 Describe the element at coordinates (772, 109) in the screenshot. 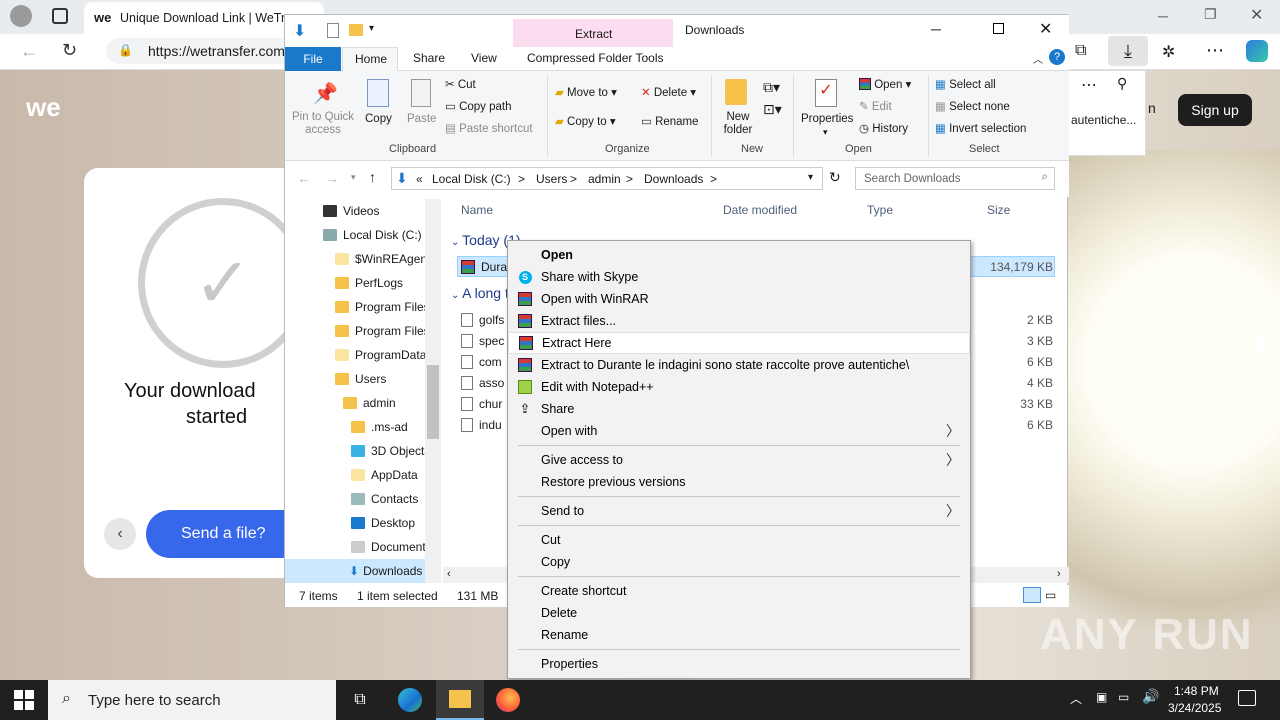

I see `easy-access-icon: ⊡▾` at that location.